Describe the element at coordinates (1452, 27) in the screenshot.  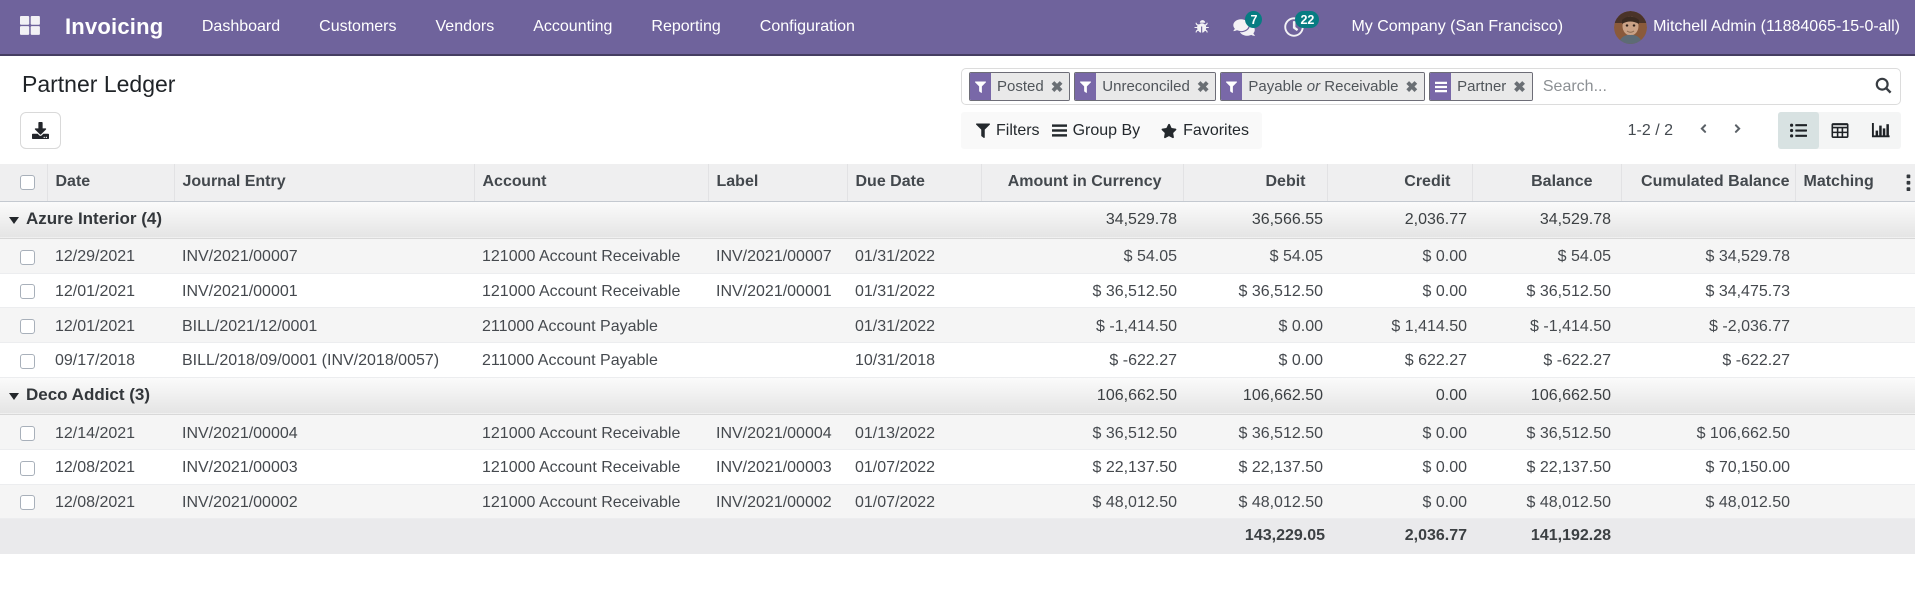
I see `company-switcher: My Company (San Francisco)` at that location.